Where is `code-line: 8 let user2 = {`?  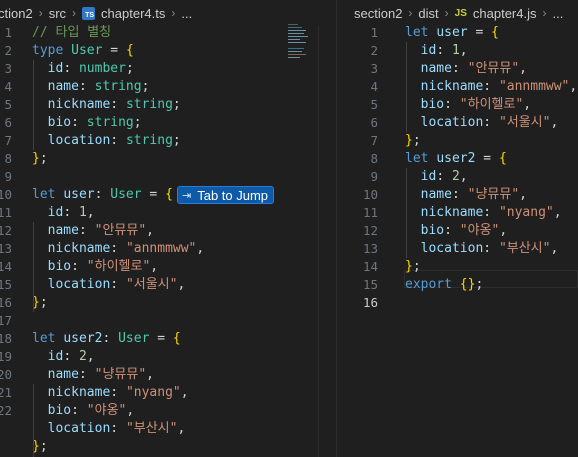
code-line: 8 let user2 = { is located at coordinates (457, 159).